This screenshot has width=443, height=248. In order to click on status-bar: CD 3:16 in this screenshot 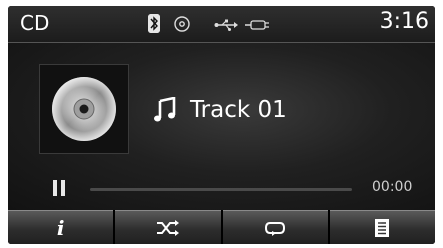, I will do `click(221, 24)`.